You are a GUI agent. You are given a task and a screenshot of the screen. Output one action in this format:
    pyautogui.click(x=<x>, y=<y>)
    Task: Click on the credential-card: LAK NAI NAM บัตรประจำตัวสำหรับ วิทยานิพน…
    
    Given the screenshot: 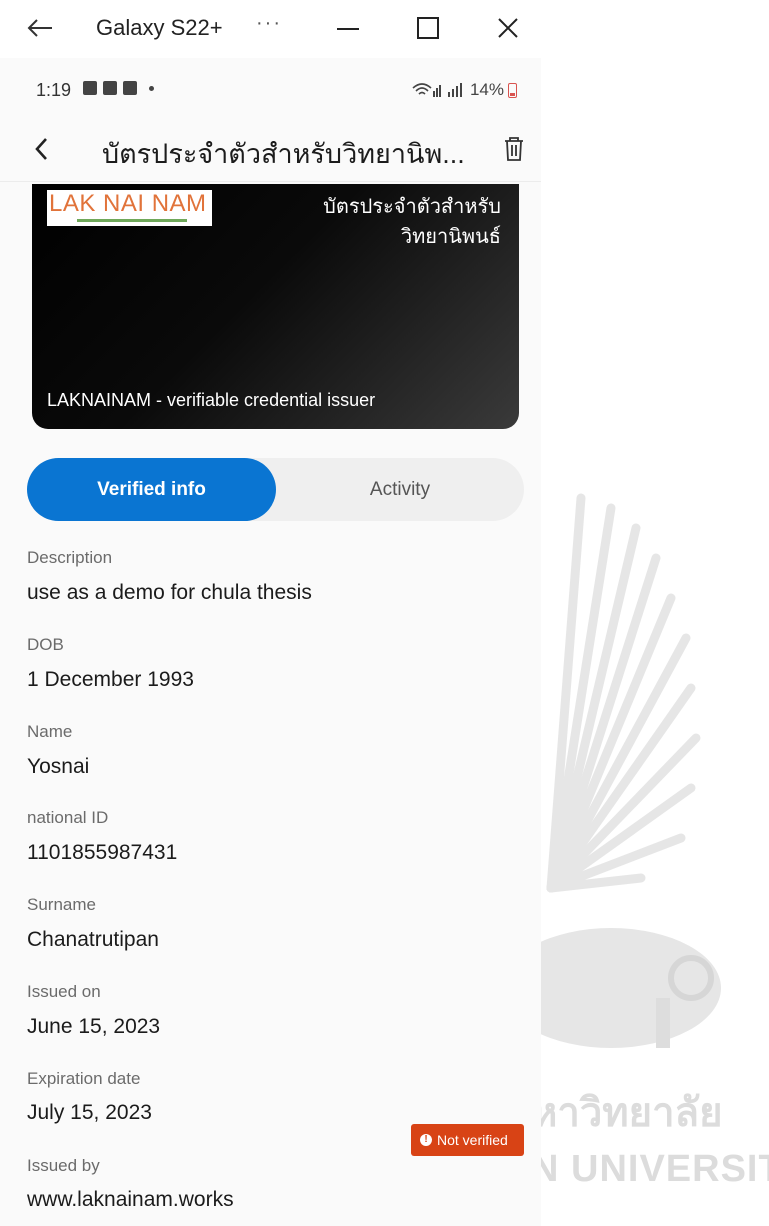 What is the action you would take?
    pyautogui.click(x=275, y=306)
    